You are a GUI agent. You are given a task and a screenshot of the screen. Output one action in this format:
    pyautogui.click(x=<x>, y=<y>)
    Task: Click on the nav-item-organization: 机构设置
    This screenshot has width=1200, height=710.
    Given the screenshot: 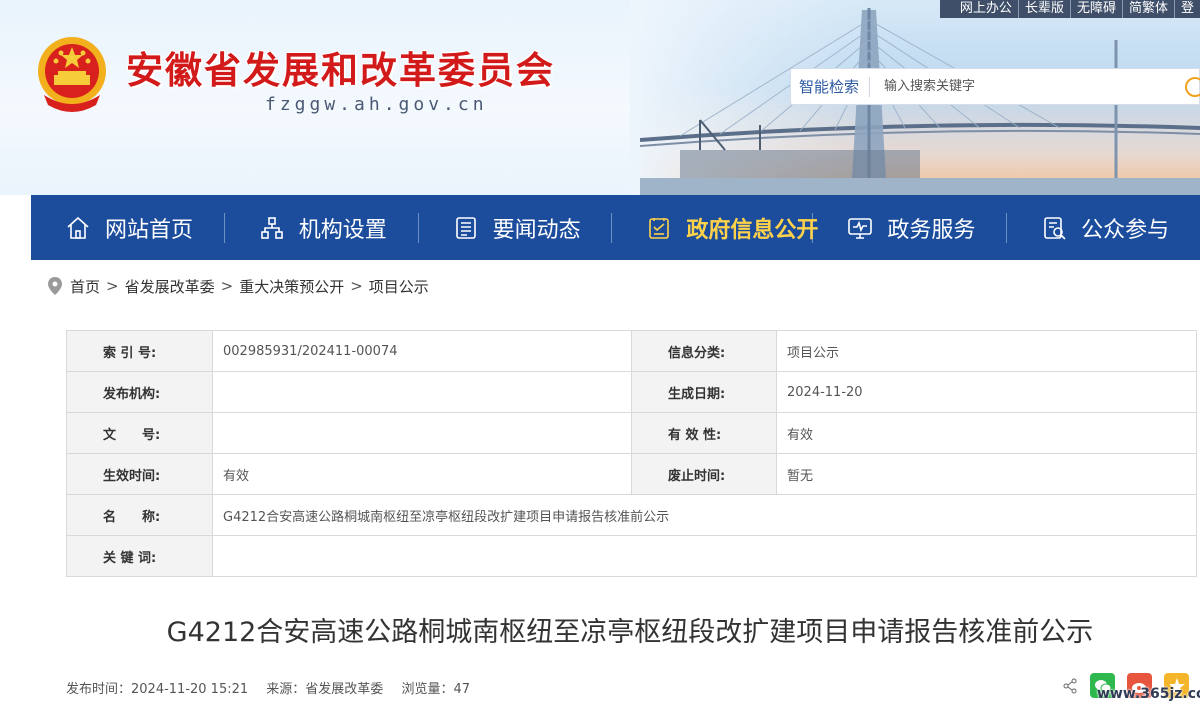 What is the action you would take?
    pyautogui.click(x=321, y=227)
    